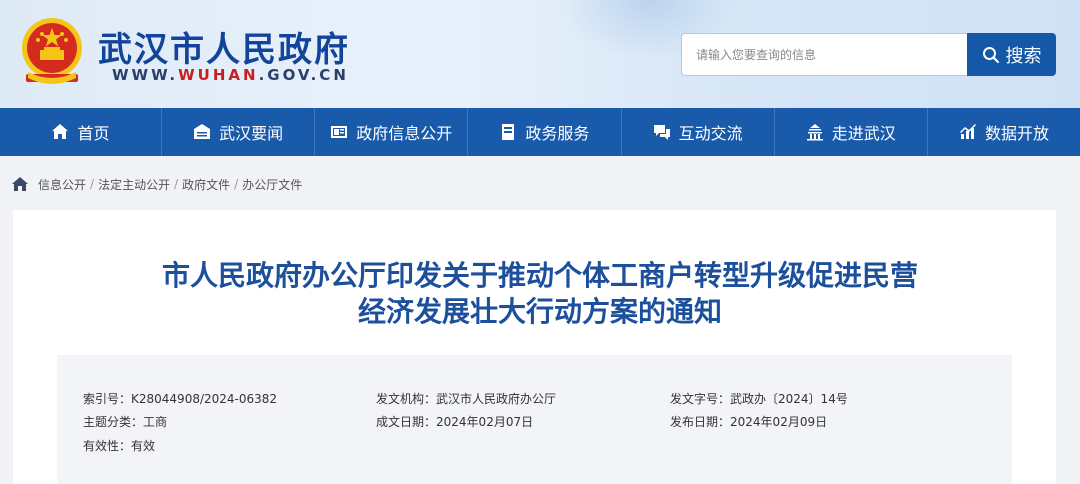  I want to click on main-nav: 首页 武汉要闻 政府信息公开 政务服务 互动交流 走进武汉 数据开放, so click(540, 132).